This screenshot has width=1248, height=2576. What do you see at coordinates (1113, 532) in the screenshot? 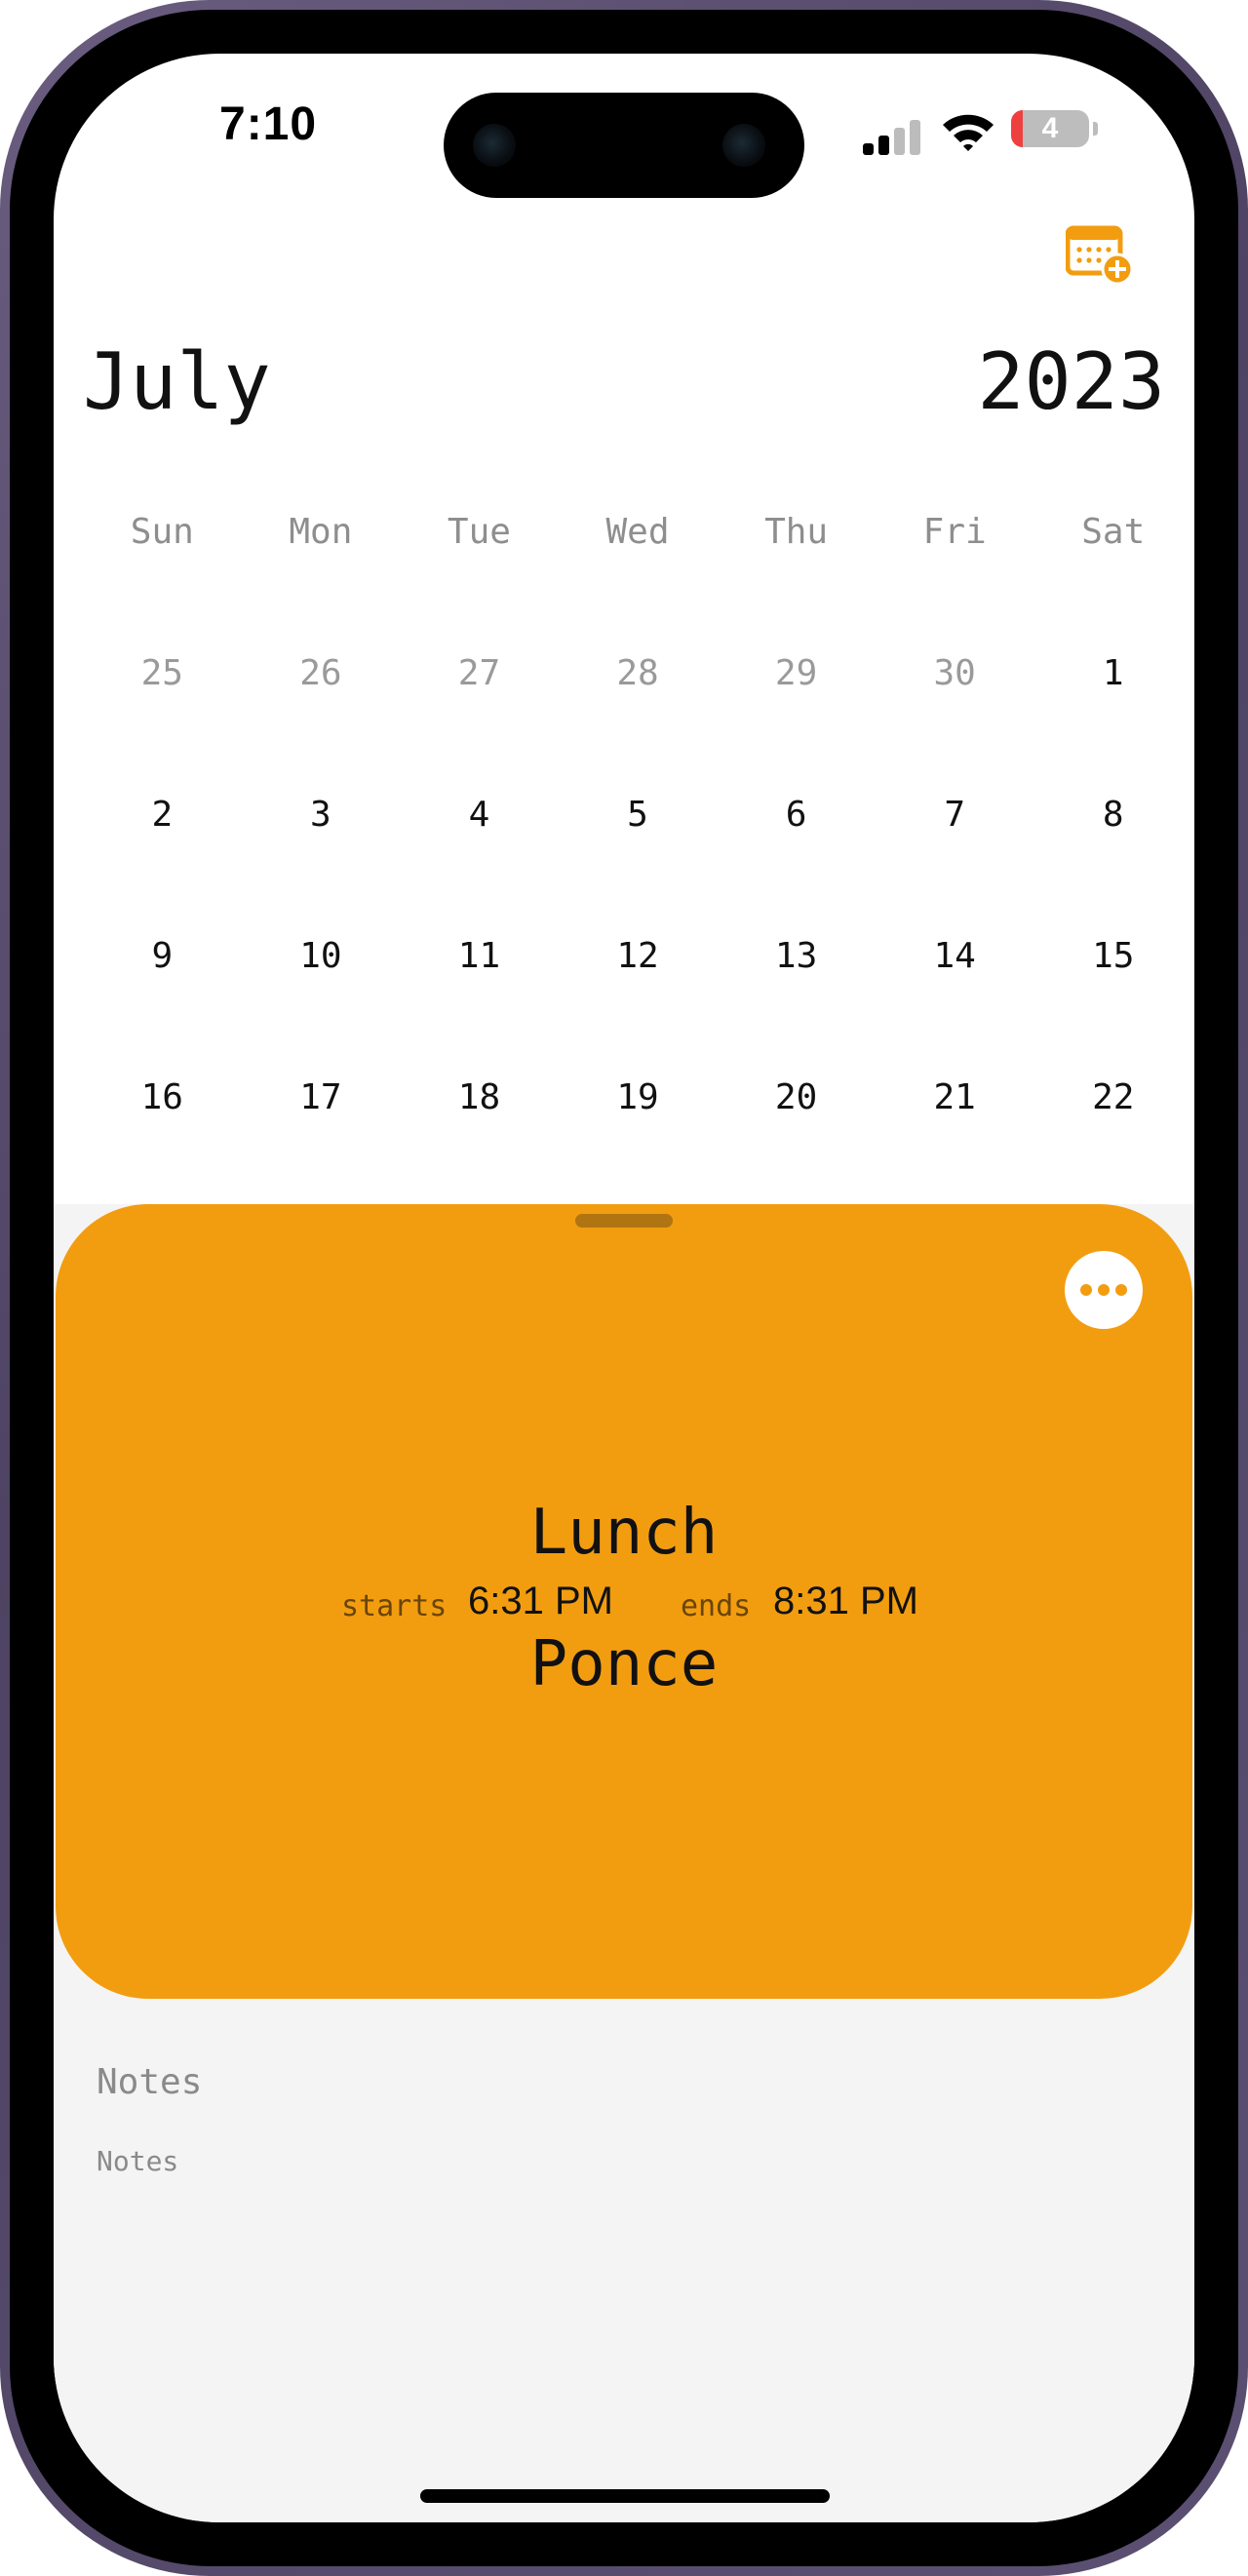
I see `weekday-label: Sat` at bounding box center [1113, 532].